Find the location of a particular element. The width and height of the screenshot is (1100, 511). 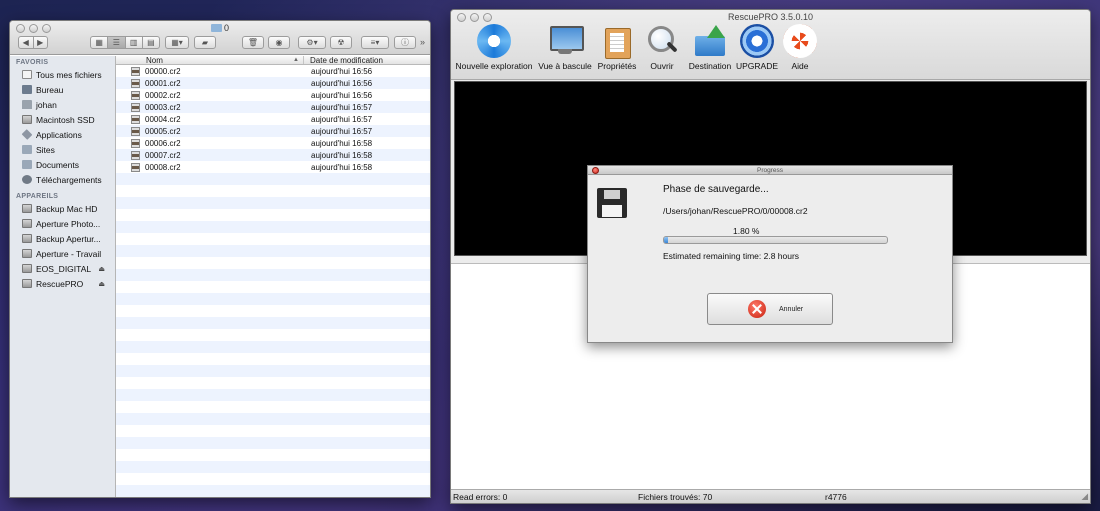

progress-bar is located at coordinates (775, 240).